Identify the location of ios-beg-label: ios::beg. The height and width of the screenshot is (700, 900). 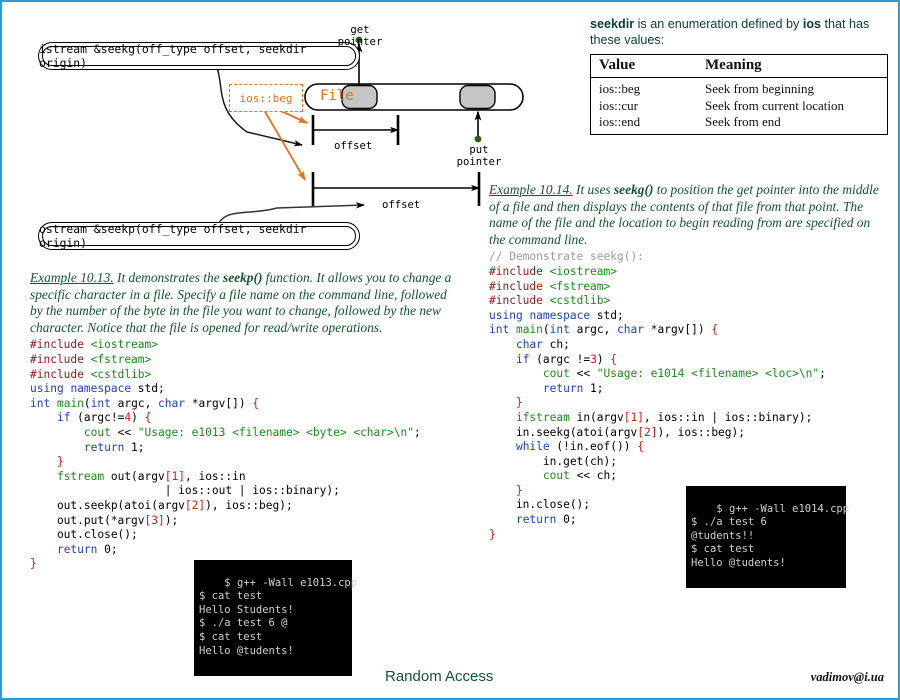
(266, 98).